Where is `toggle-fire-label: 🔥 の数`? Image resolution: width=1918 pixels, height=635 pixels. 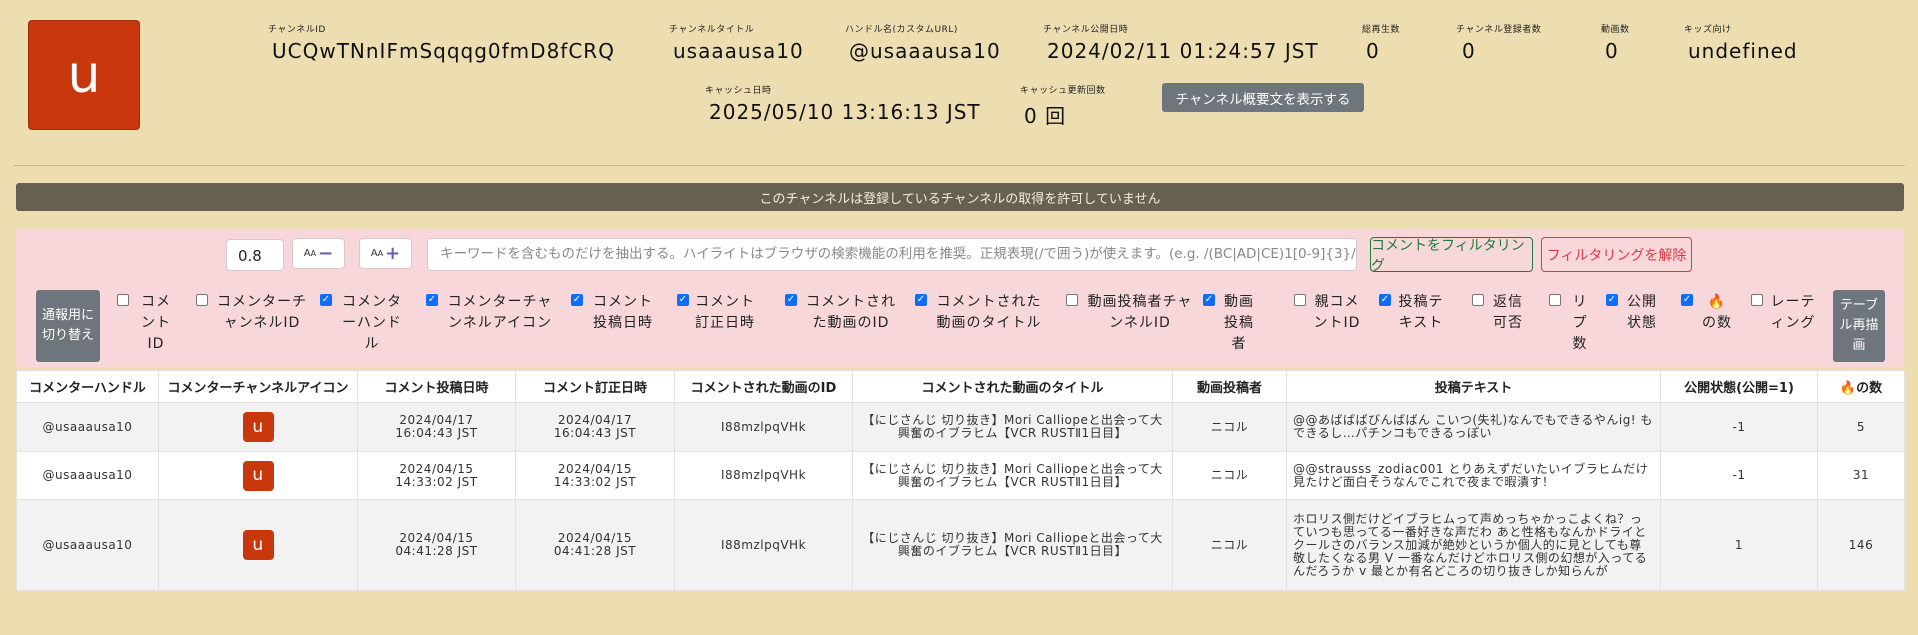
toggle-fire-label: 🔥 の数 is located at coordinates (1717, 313).